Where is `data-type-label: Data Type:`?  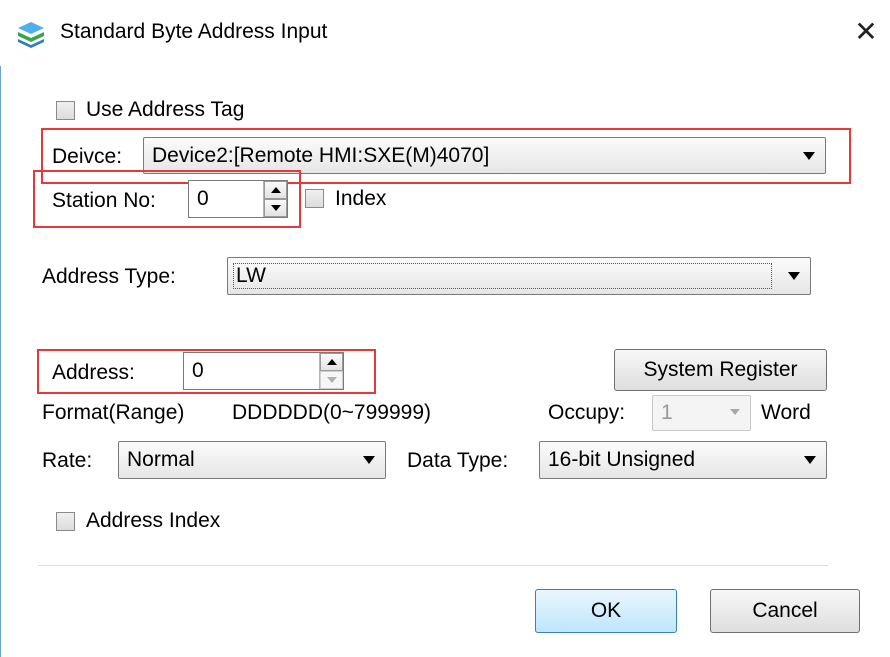 data-type-label: Data Type: is located at coordinates (458, 460).